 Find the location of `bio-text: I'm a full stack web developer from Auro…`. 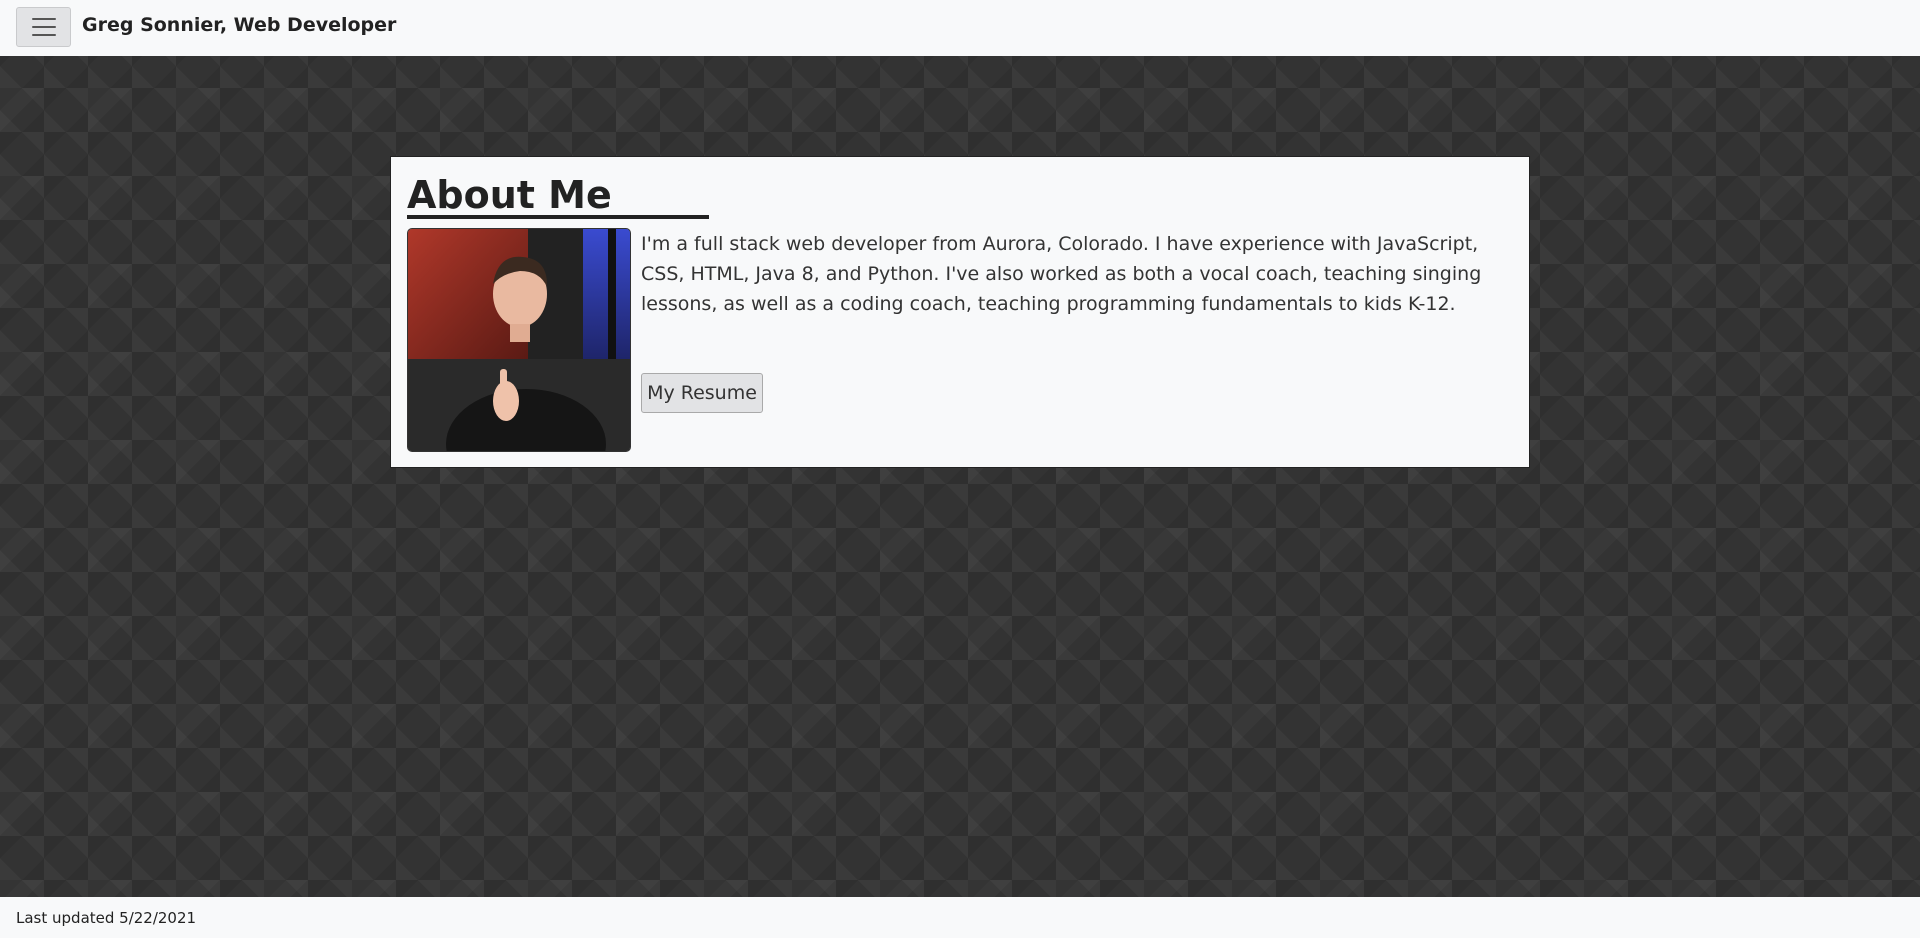

bio-text: I'm a full stack web developer from Auro… is located at coordinates (1061, 274).